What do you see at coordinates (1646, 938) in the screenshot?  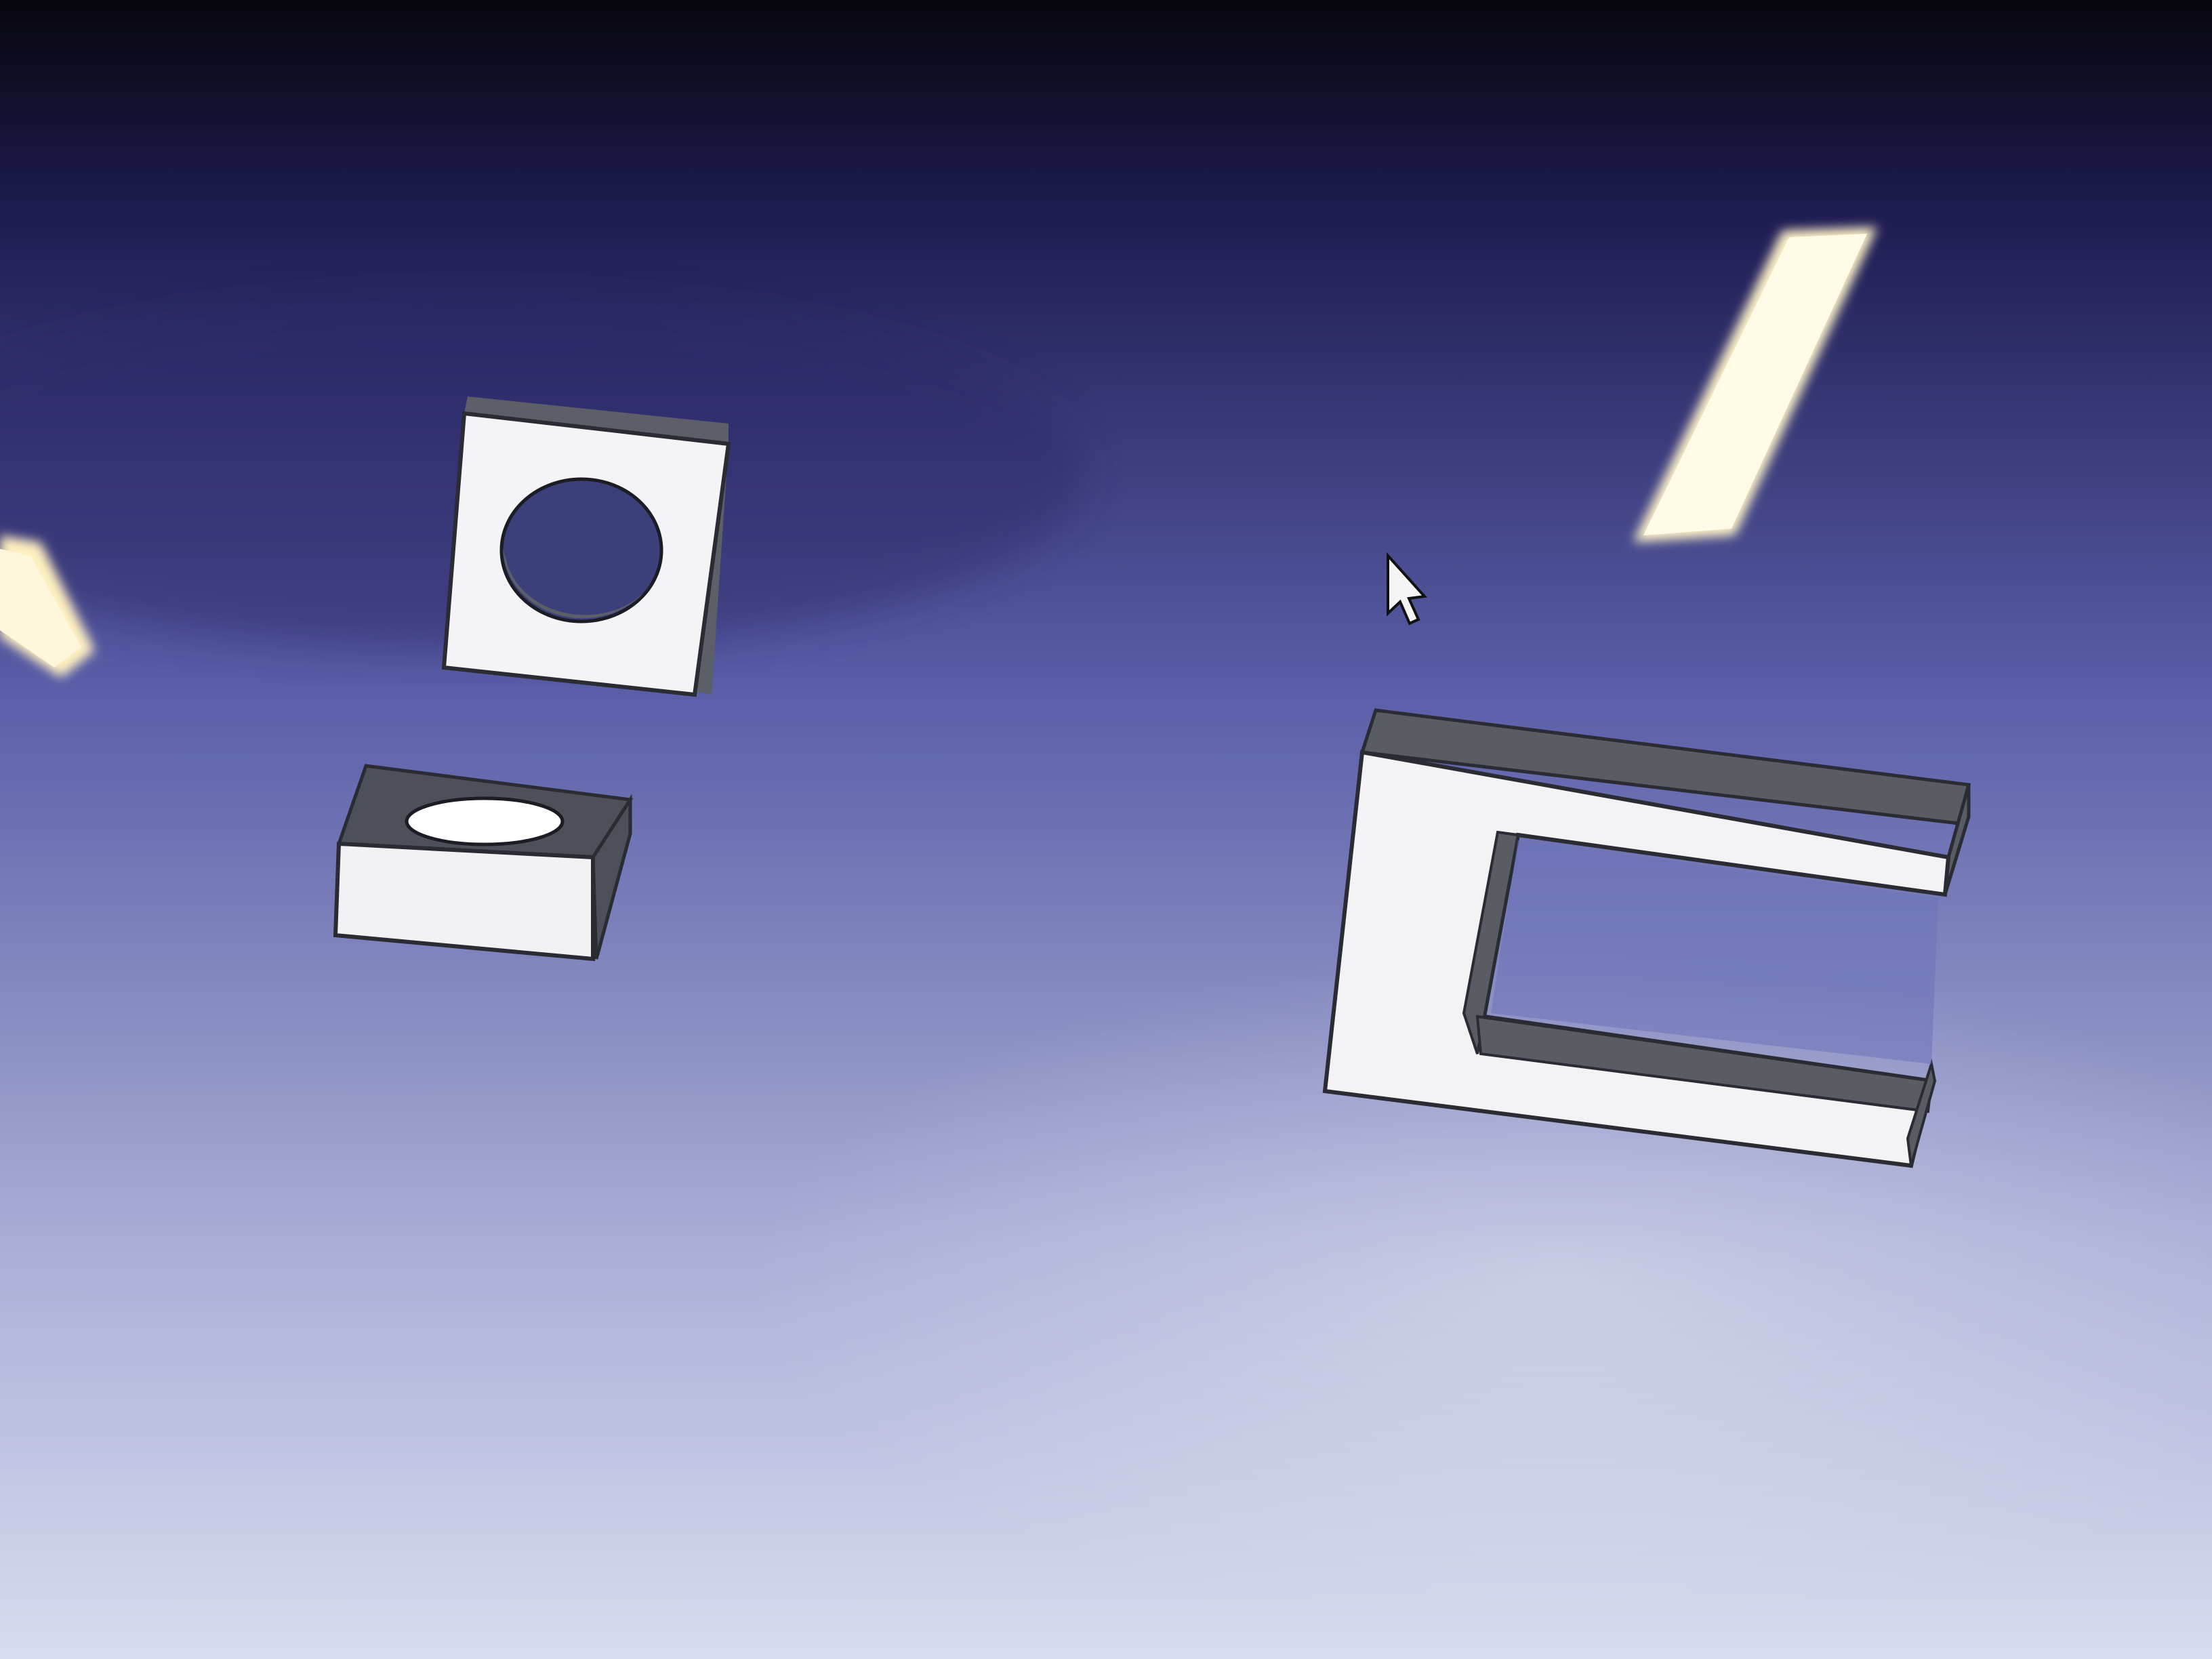 I see `u-channel` at bounding box center [1646, 938].